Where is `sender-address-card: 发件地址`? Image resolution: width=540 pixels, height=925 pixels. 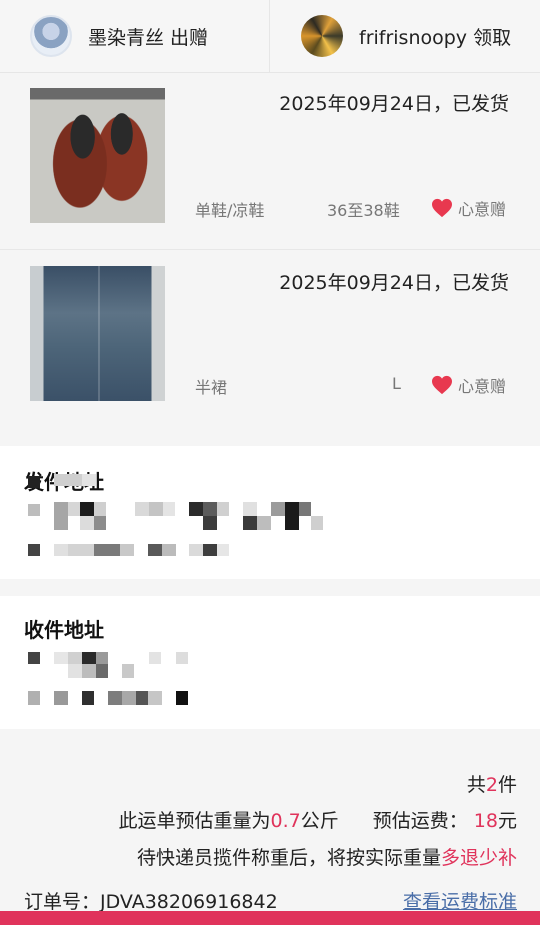
sender-address-card: 发件地址 is located at coordinates (270, 512).